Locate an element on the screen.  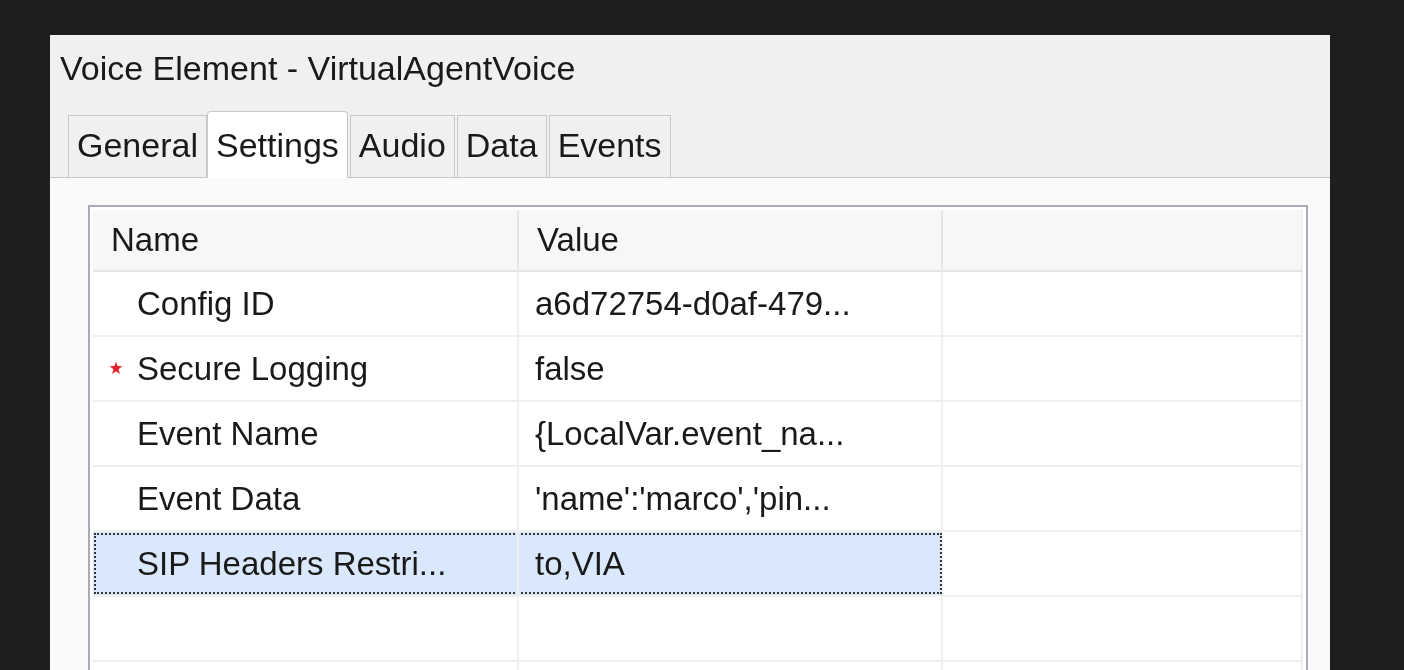
selected-row: SIP Headers Restri... to,VIA is located at coordinates (518, 563).